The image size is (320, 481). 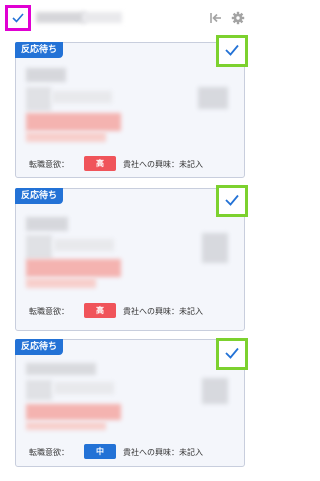 I want to click on collapse-left-icon, so click(x=216, y=18).